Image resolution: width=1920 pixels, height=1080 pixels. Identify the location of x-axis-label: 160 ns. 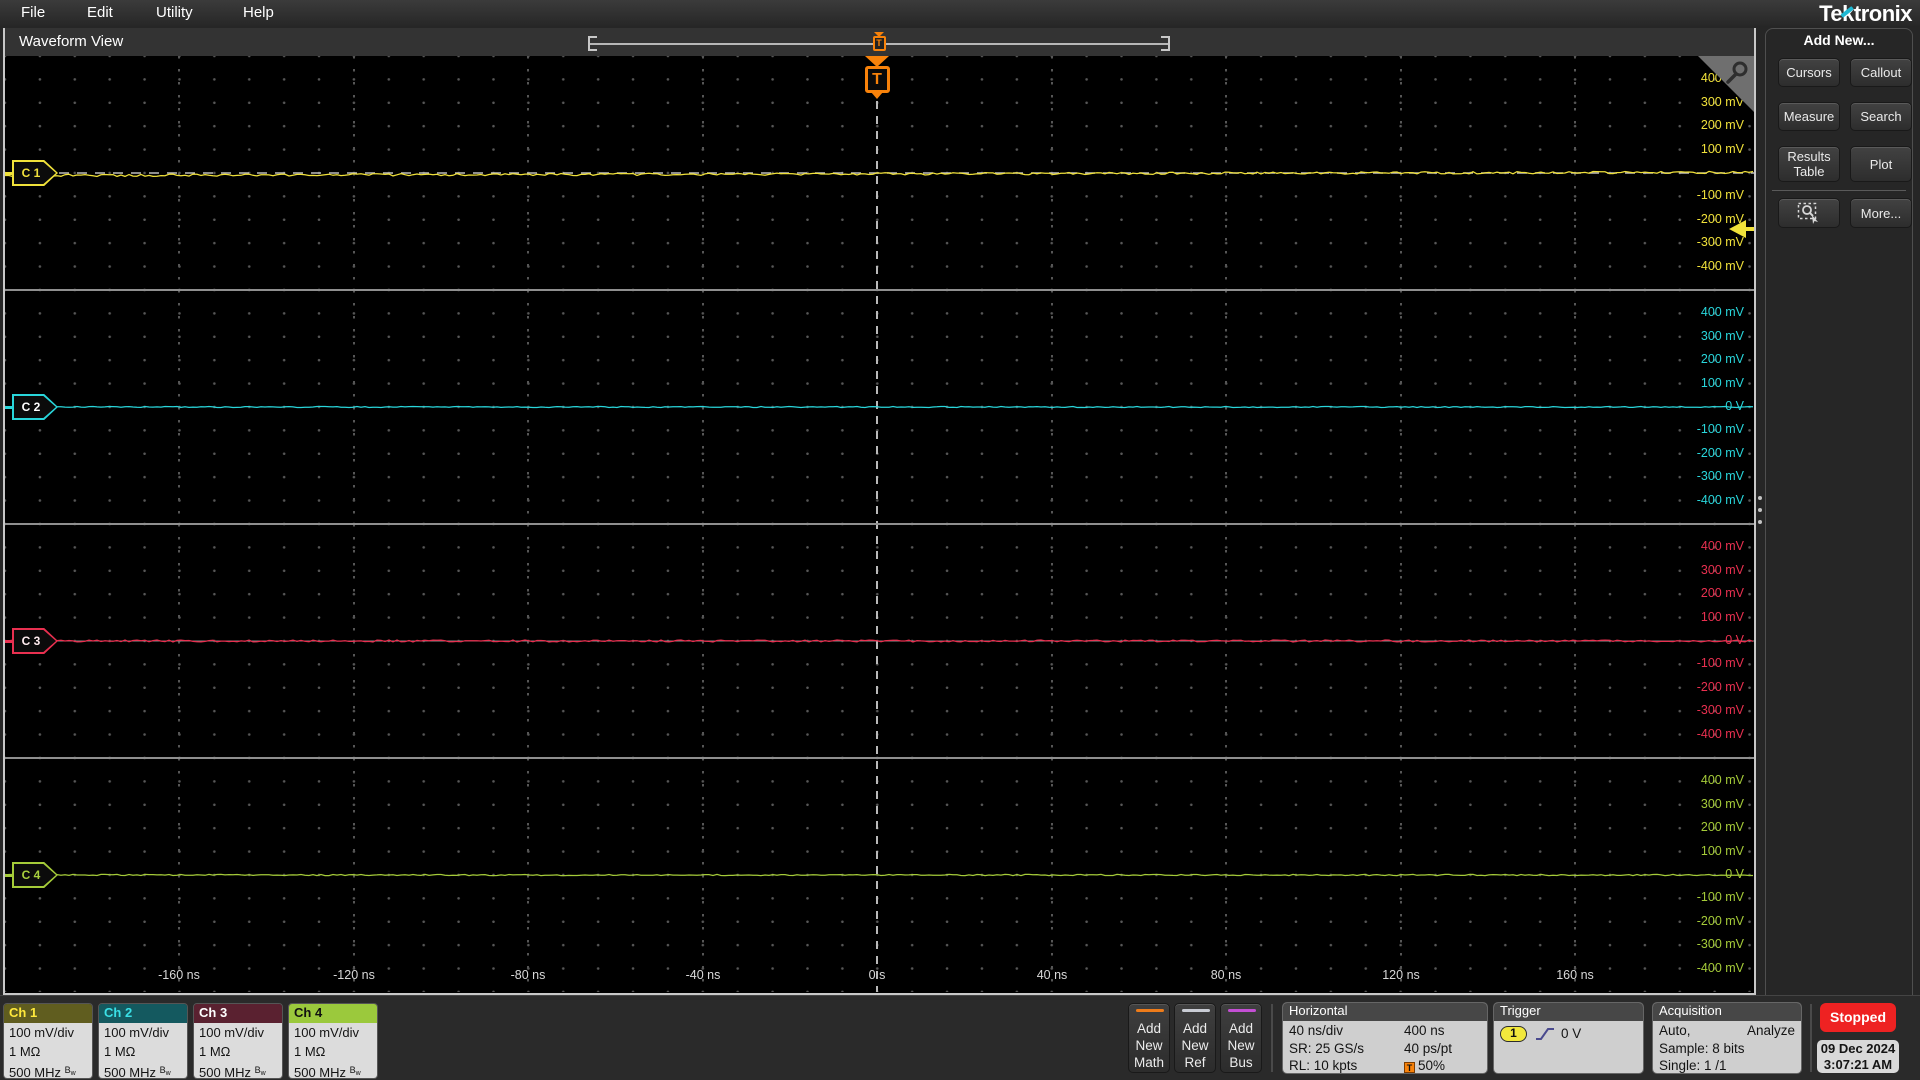
(1575, 975).